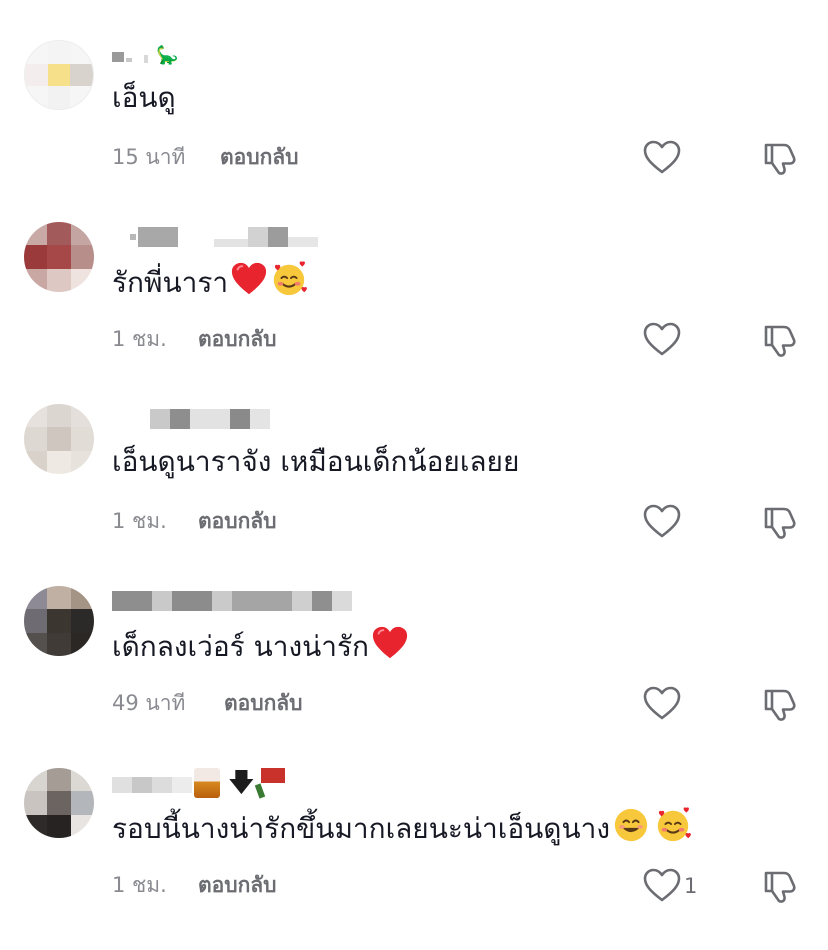 Image resolution: width=828 pixels, height=950 pixels. I want to click on username: 🡇, so click(198, 783).